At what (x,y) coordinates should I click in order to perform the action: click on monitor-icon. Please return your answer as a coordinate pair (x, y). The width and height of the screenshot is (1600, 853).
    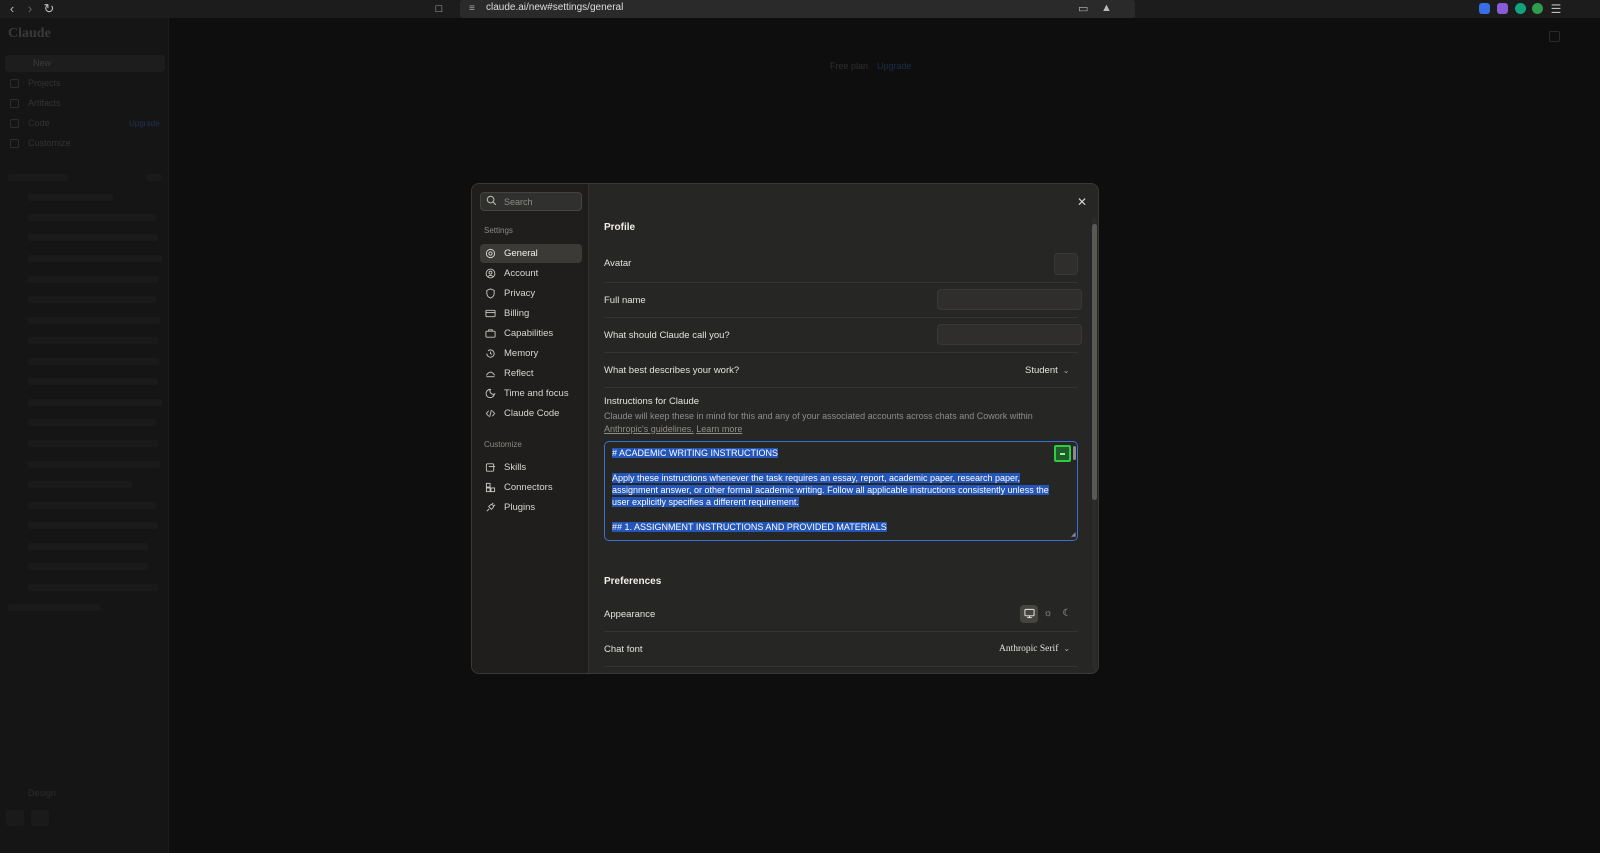
    Looking at the image, I should click on (1029, 614).